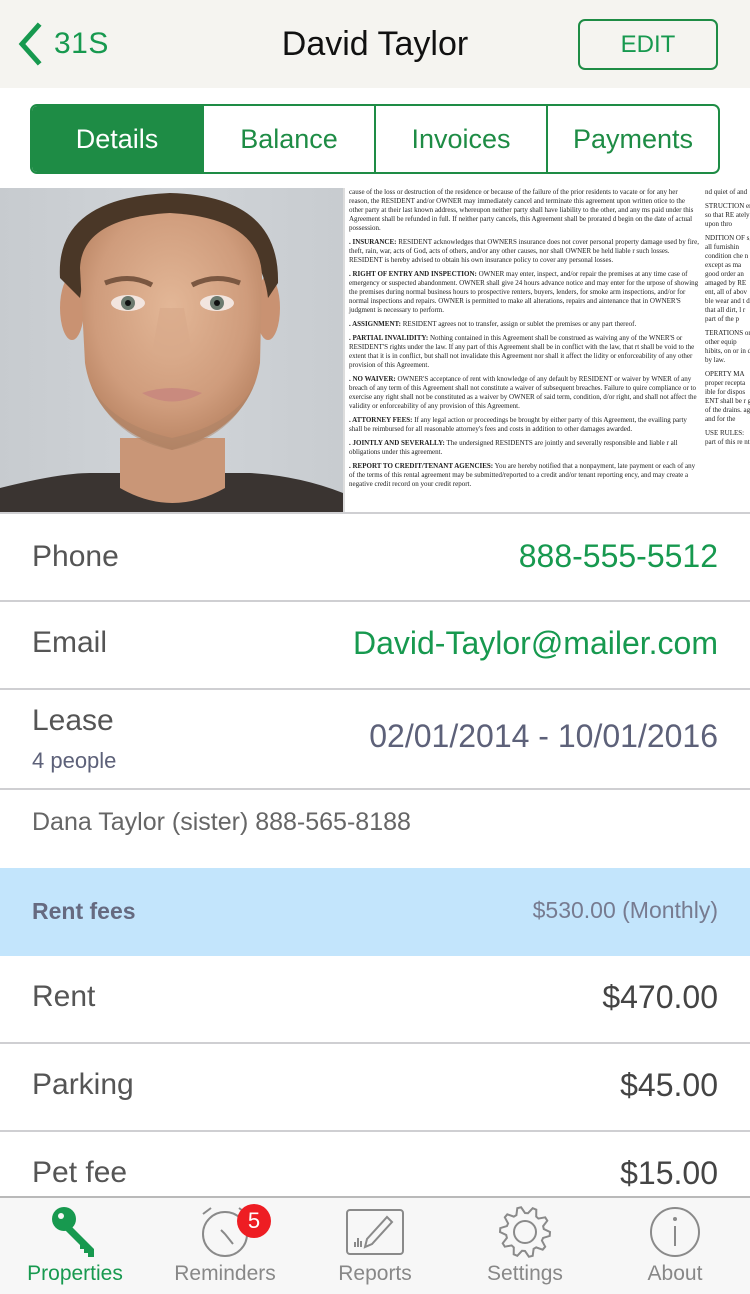 The image size is (750, 1294). Describe the element at coordinates (375, 1088) in the screenshot. I see `fee-row-parking: Parking $45.00` at that location.